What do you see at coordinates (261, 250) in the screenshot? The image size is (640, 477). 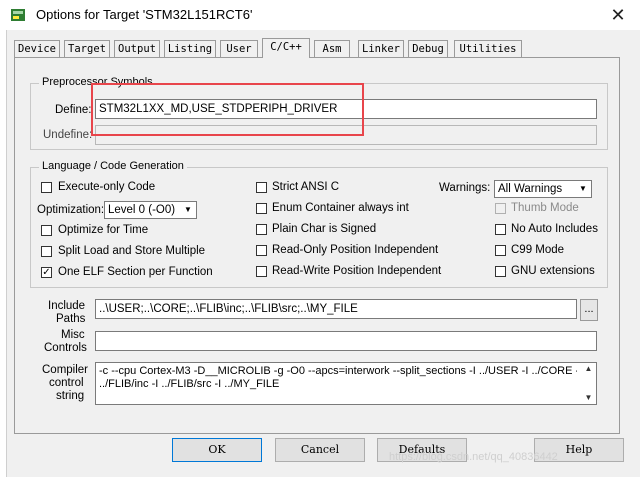 I see `ro-pi-checkbox` at bounding box center [261, 250].